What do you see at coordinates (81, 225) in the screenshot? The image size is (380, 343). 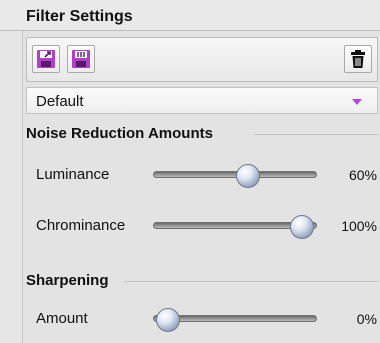 I see `chrominance-label: Chrominance` at bounding box center [81, 225].